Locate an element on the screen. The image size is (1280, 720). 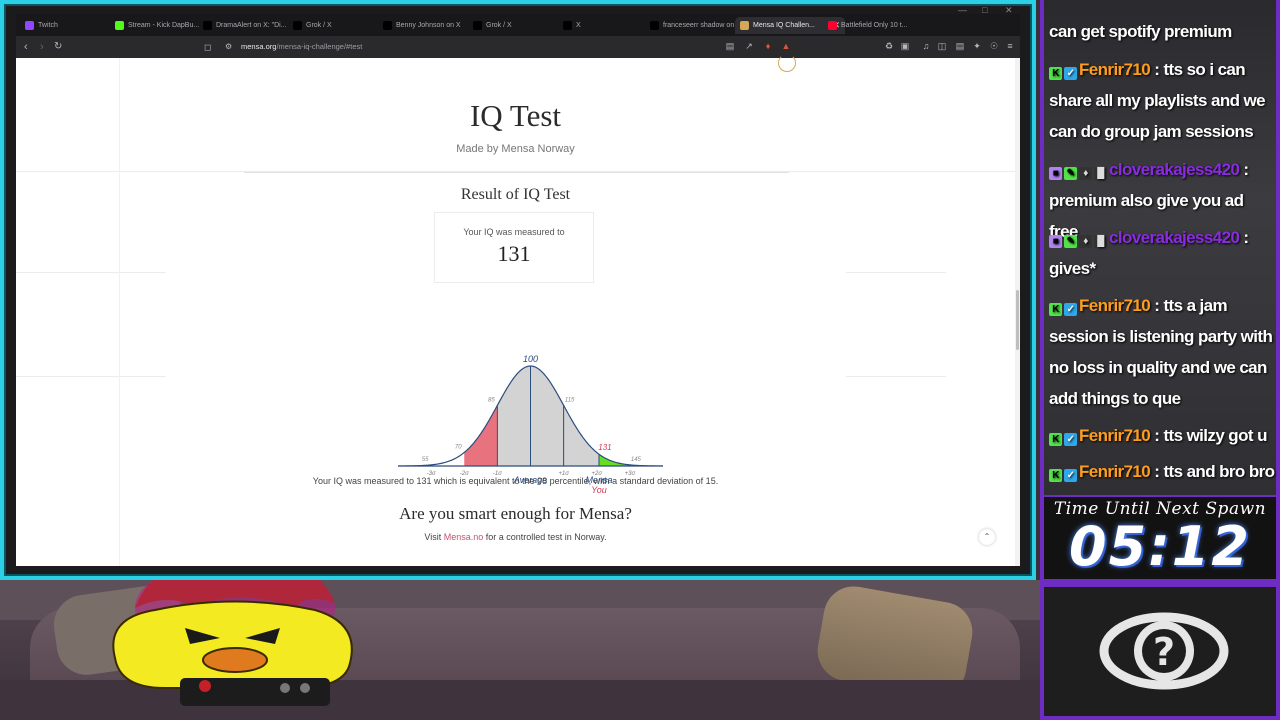
forward-icon: › is located at coordinates (42, 47).